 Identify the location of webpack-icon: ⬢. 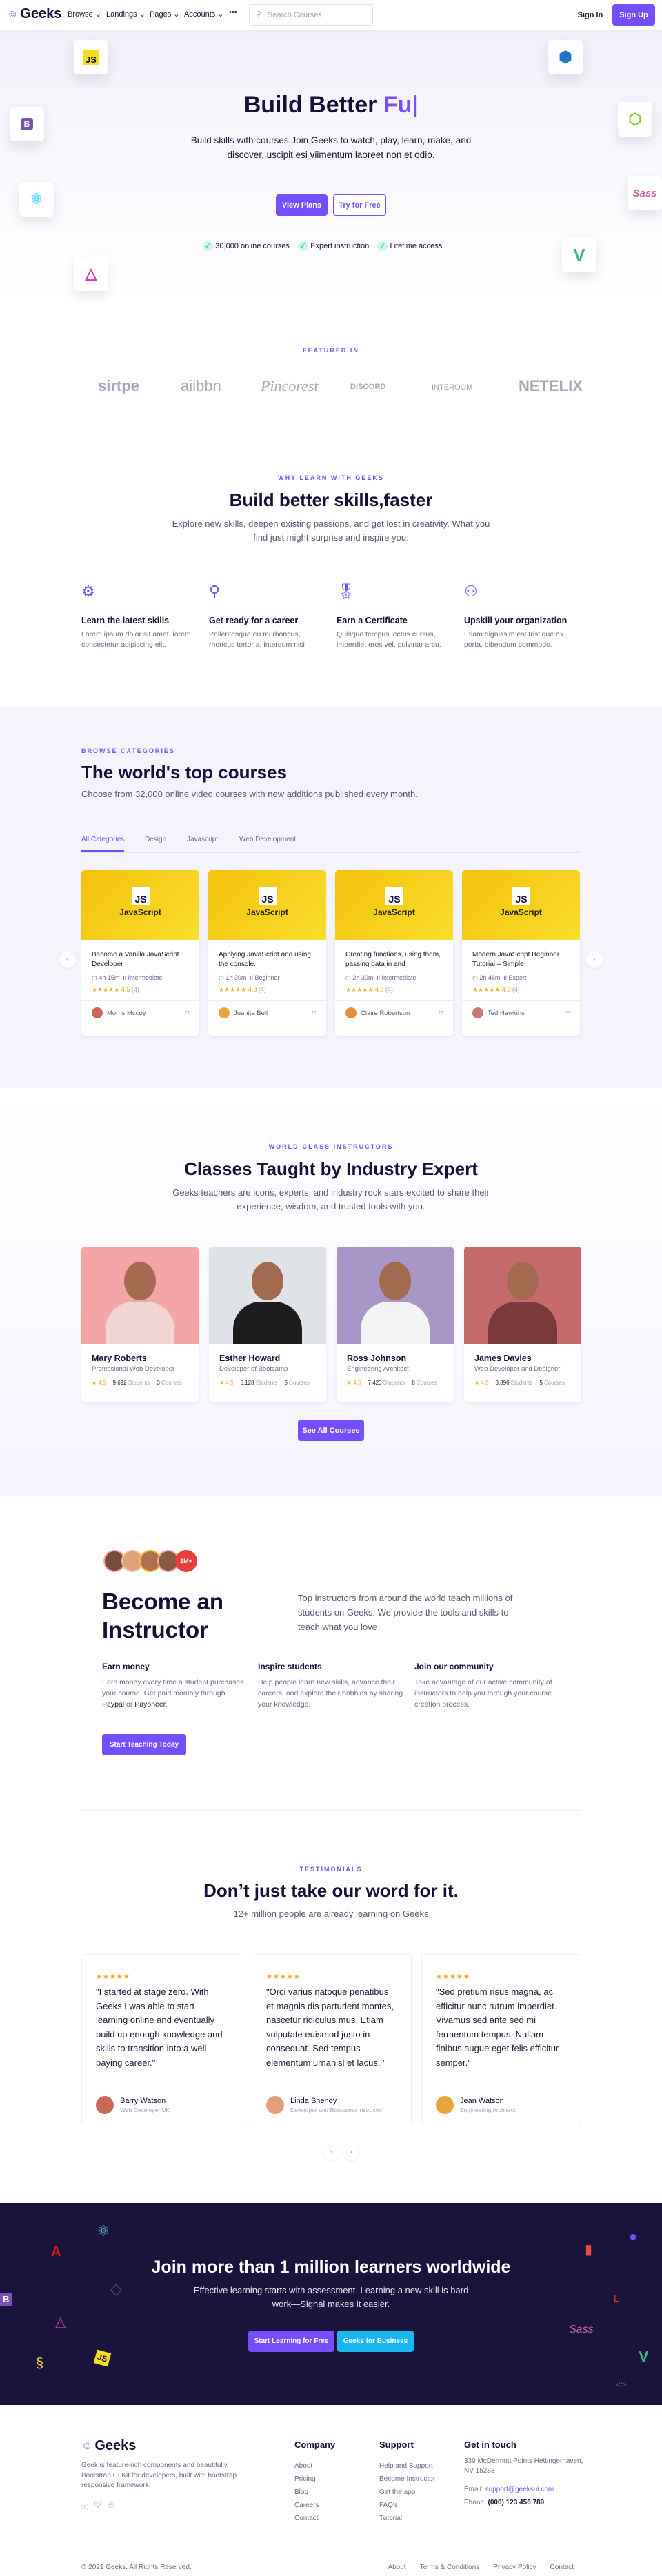
(565, 57).